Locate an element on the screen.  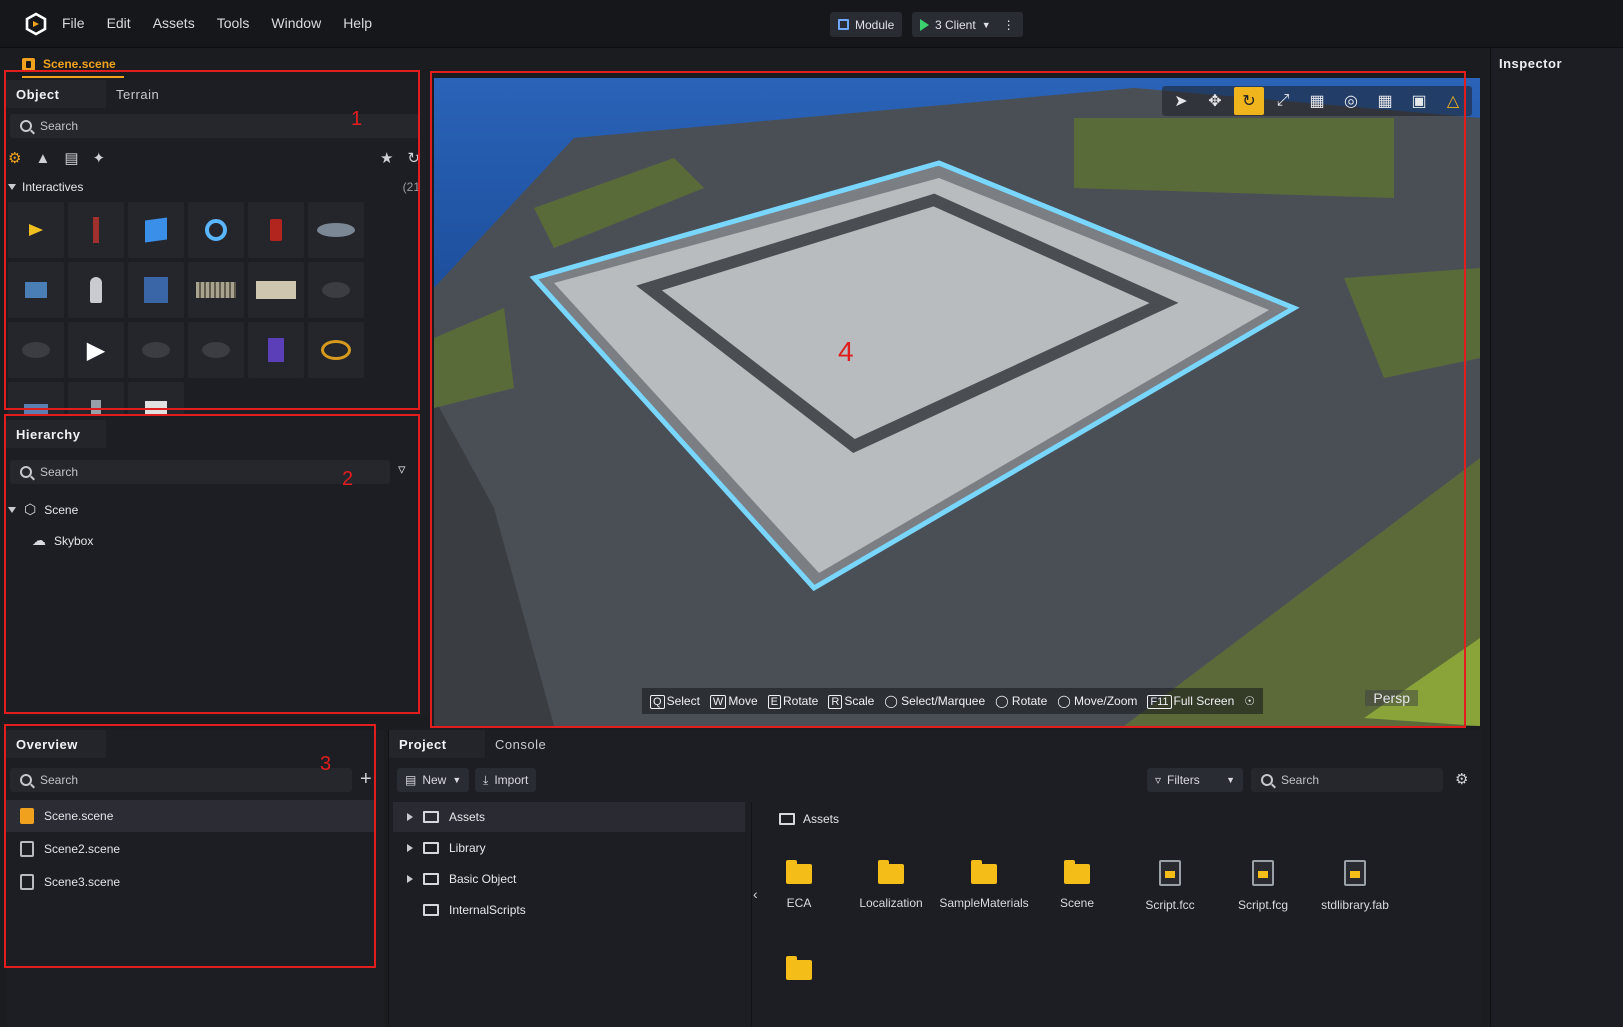
filters-label: Filters is located at coordinates (1183, 780).